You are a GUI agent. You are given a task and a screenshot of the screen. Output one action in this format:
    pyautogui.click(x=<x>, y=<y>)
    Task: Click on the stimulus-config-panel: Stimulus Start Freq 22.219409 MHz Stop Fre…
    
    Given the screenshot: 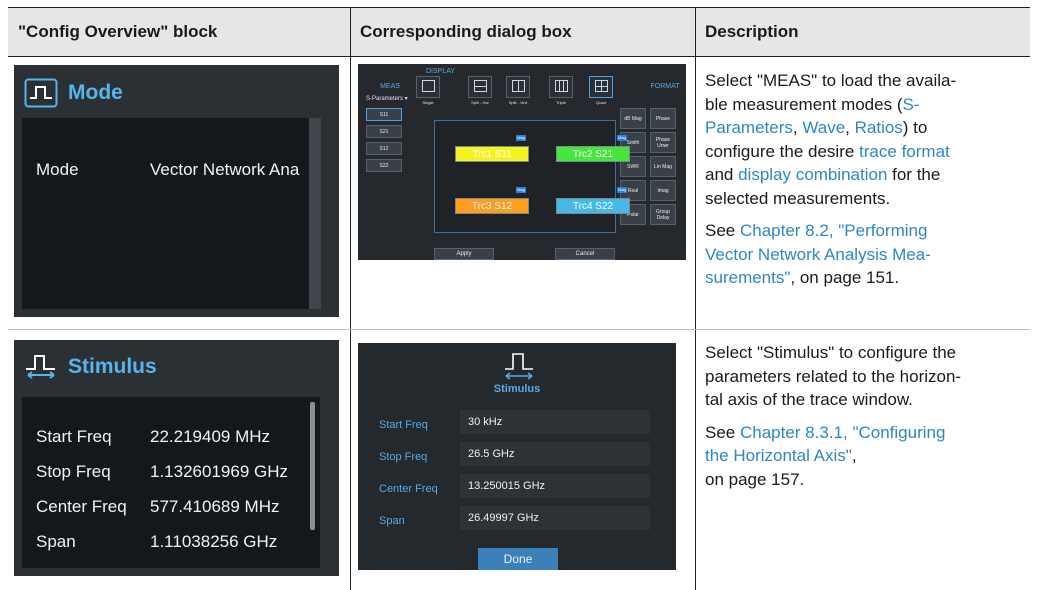 What is the action you would take?
    pyautogui.click(x=176, y=458)
    